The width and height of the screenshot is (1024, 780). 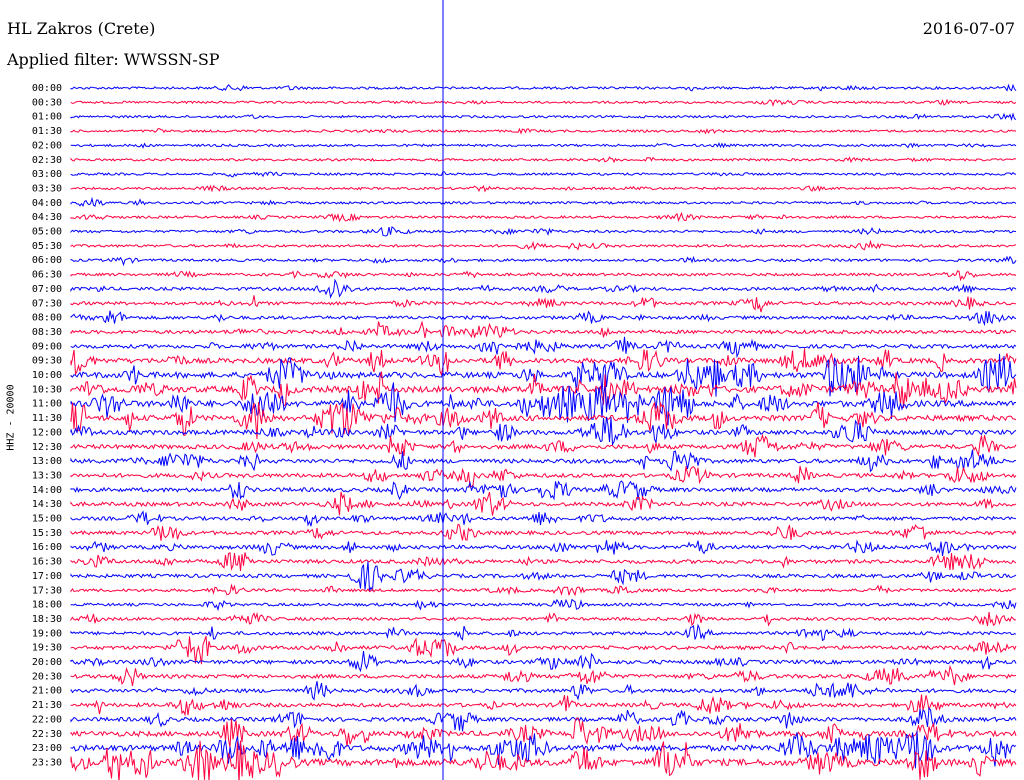 I want to click on row-label: 11:30, so click(x=47, y=418).